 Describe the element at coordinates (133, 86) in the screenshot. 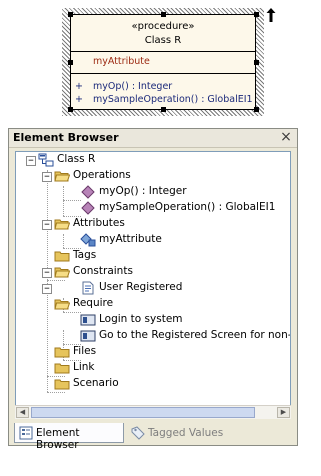

I see `operation-signature: myOp() : Integer` at that location.